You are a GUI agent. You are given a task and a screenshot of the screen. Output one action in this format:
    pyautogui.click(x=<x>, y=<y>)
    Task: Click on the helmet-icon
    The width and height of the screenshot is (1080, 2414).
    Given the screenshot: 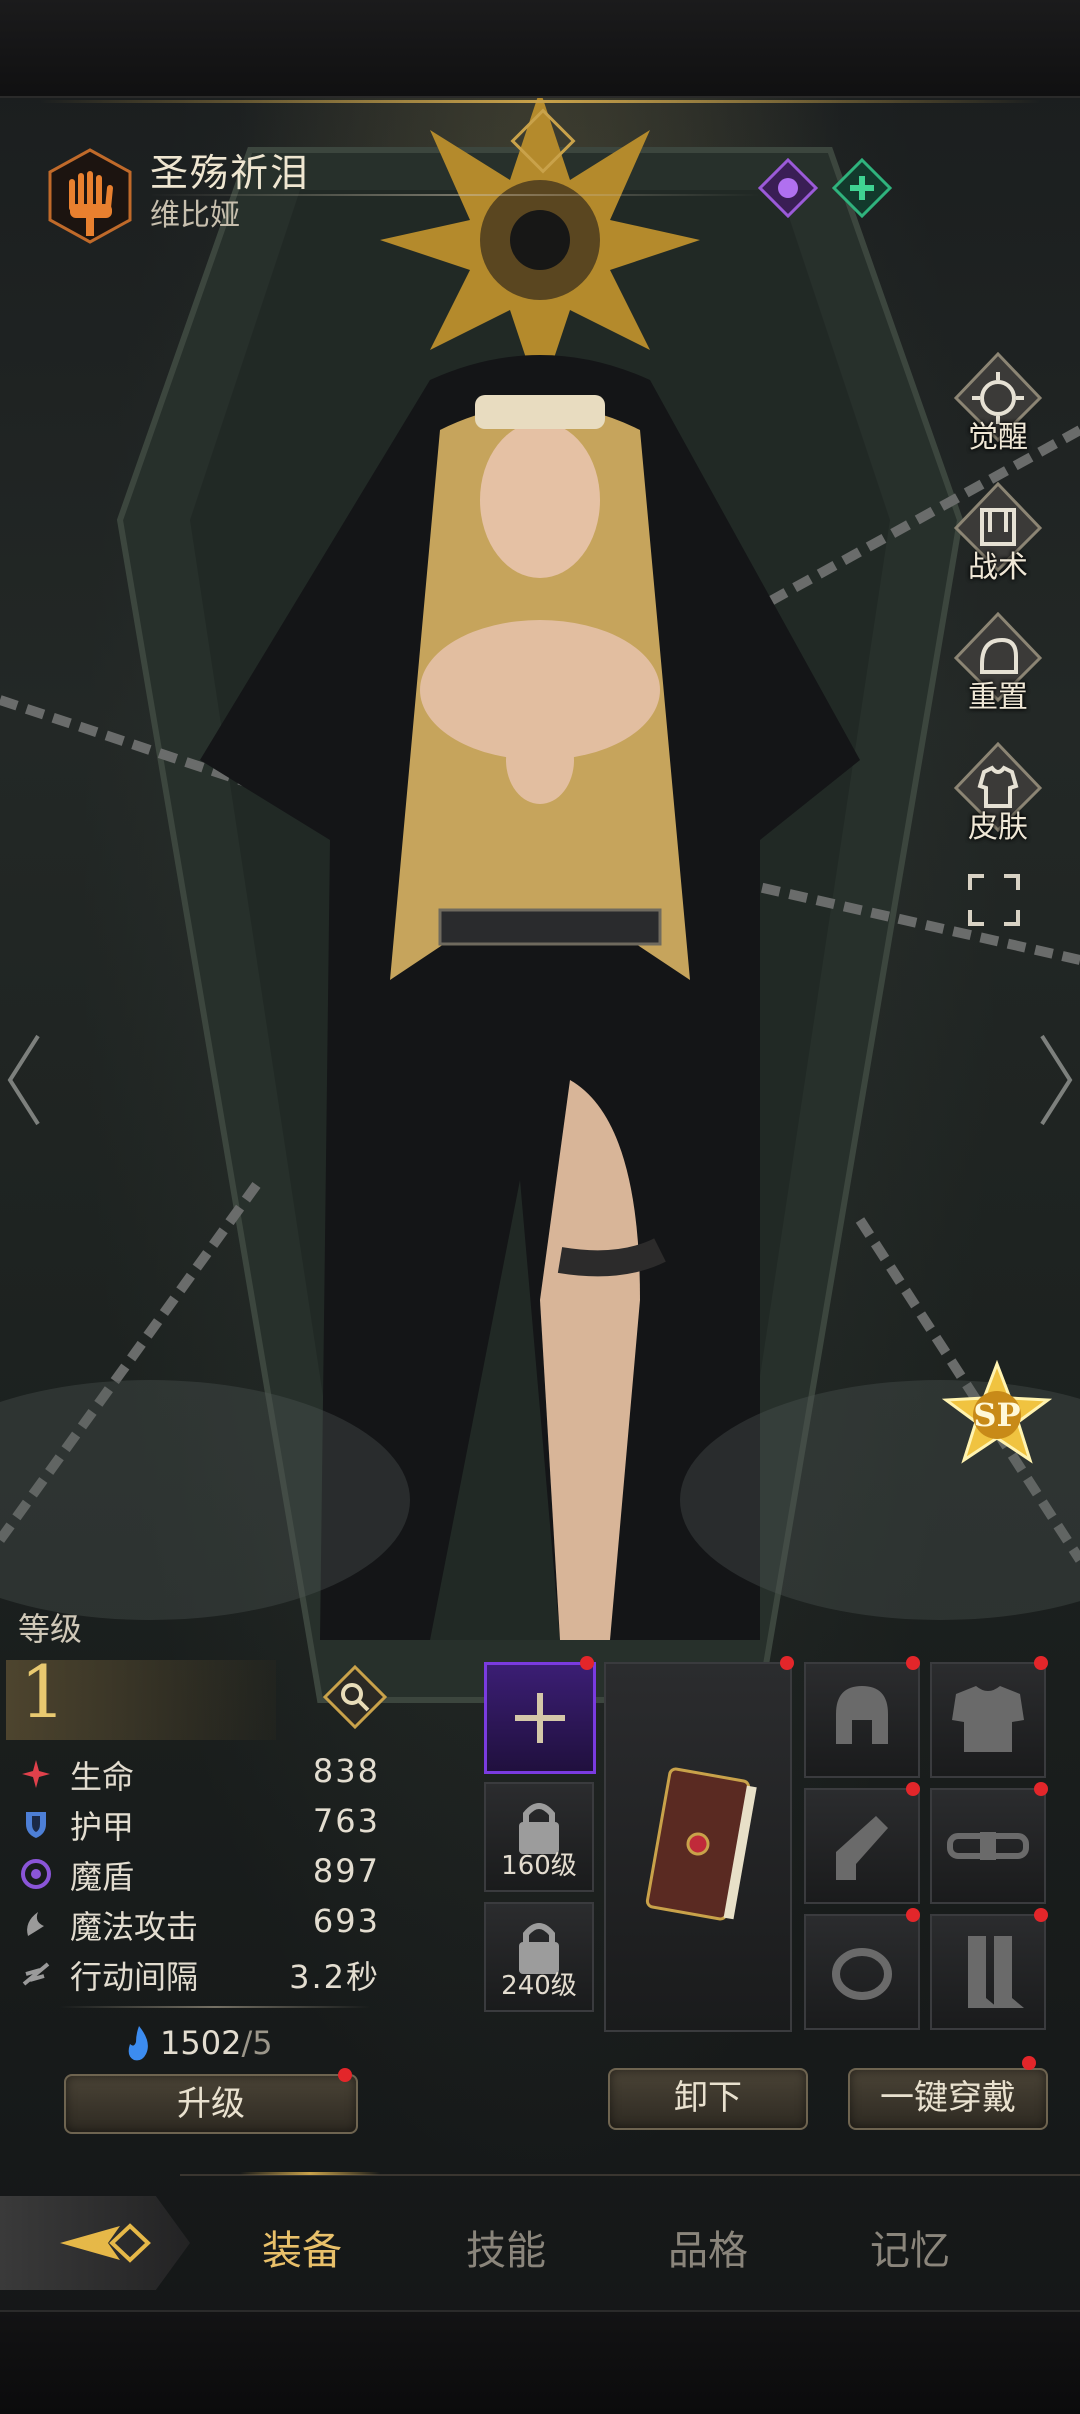 What is the action you would take?
    pyautogui.click(x=862, y=1715)
    